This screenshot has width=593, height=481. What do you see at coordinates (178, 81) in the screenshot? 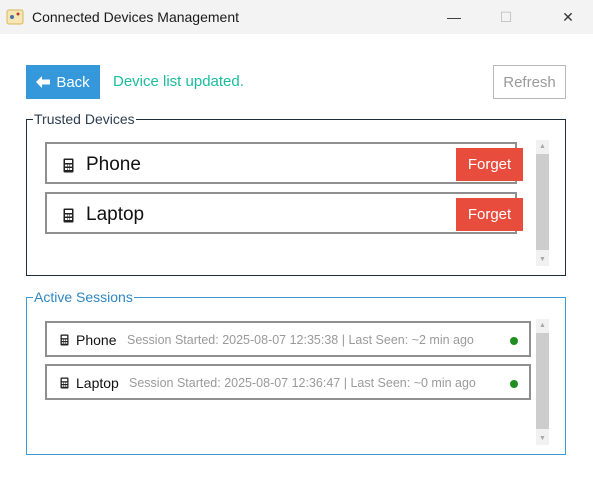
I see `status-message: Device list updated.` at bounding box center [178, 81].